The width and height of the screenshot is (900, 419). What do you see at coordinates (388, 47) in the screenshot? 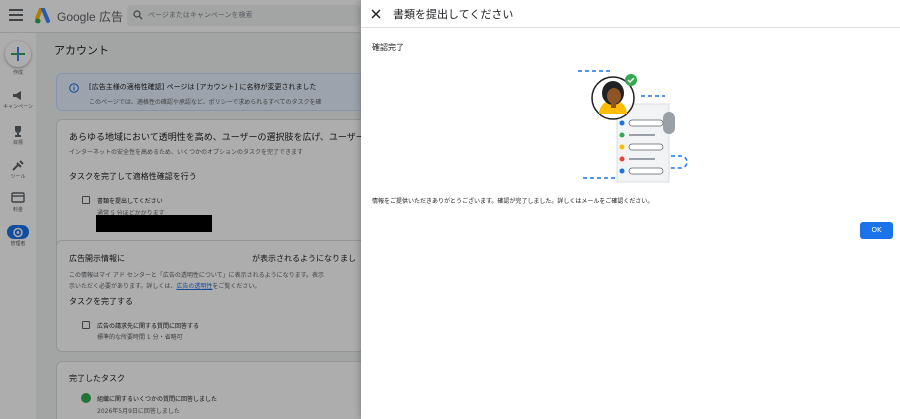
I see `dialog-subtitle: 確認完了` at bounding box center [388, 47].